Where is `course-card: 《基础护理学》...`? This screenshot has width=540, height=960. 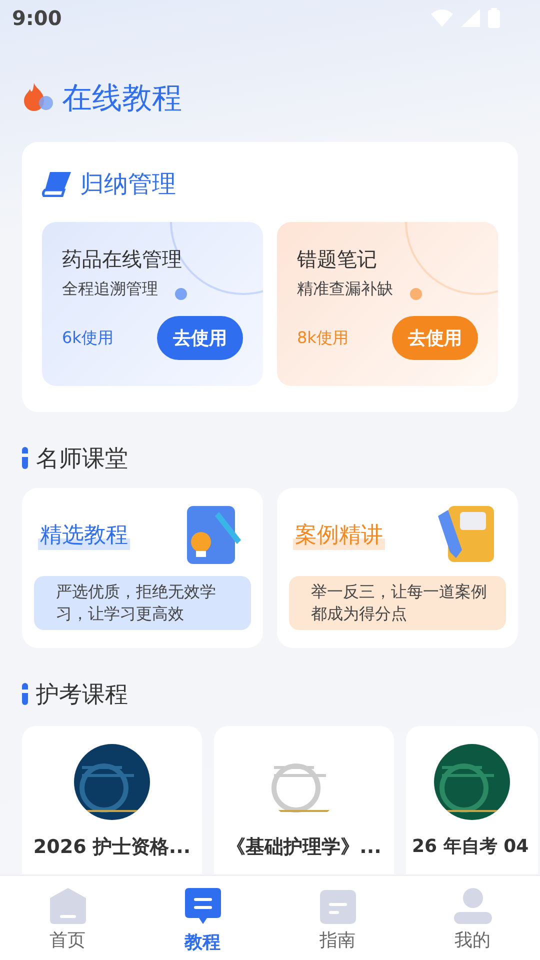
course-card: 《基础护理学》... is located at coordinates (304, 800).